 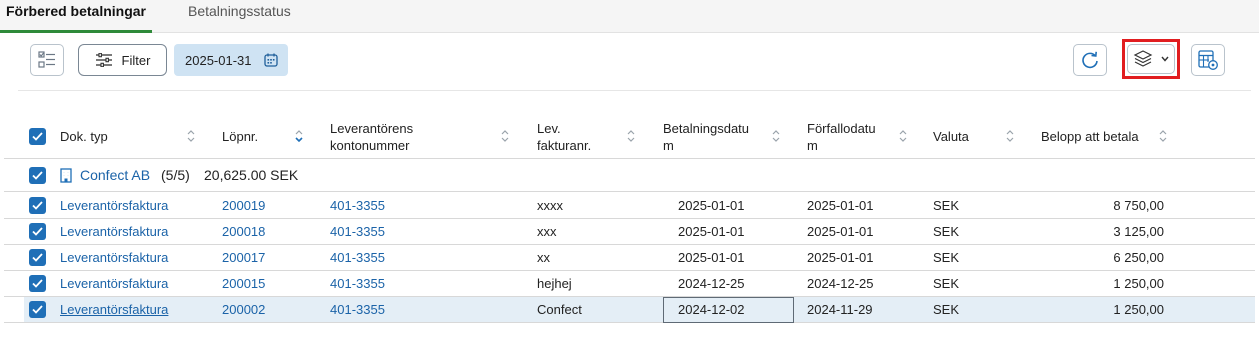 I want to click on group-checkbox, so click(x=37, y=175).